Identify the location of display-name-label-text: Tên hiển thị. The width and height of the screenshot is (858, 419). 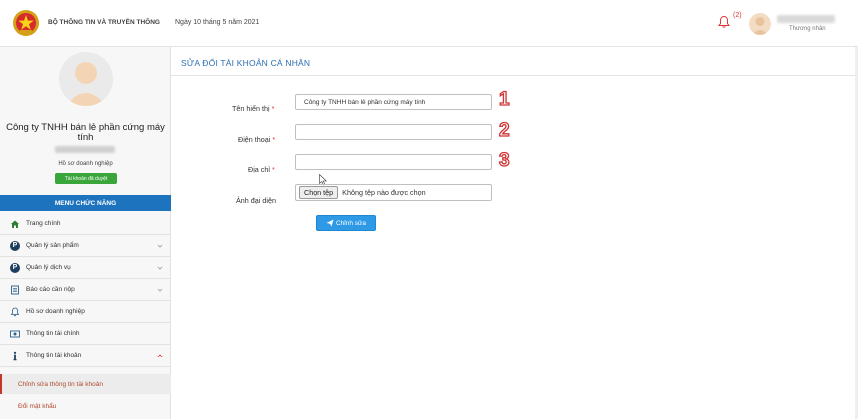
(251, 108).